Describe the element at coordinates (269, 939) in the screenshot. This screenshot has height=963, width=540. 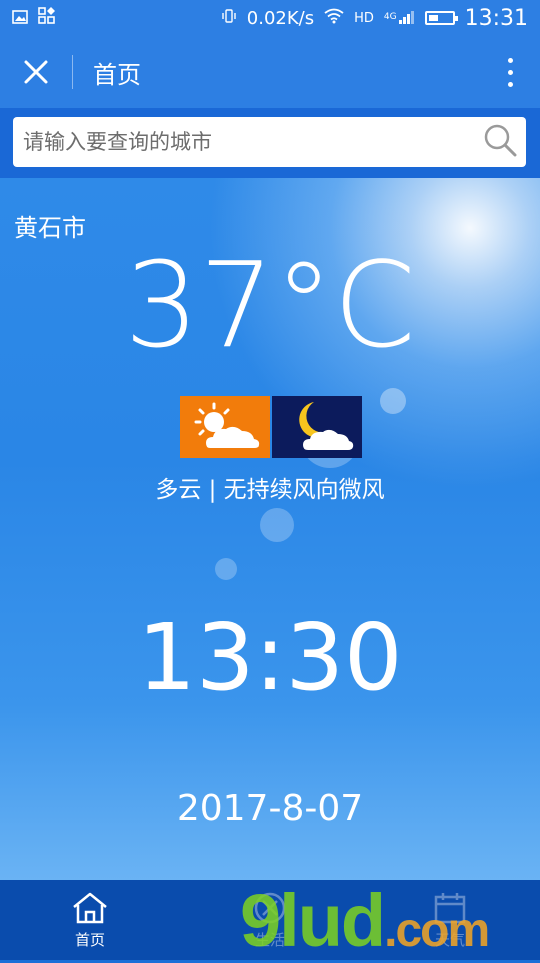
I see `nav-label-life: 生活` at that location.